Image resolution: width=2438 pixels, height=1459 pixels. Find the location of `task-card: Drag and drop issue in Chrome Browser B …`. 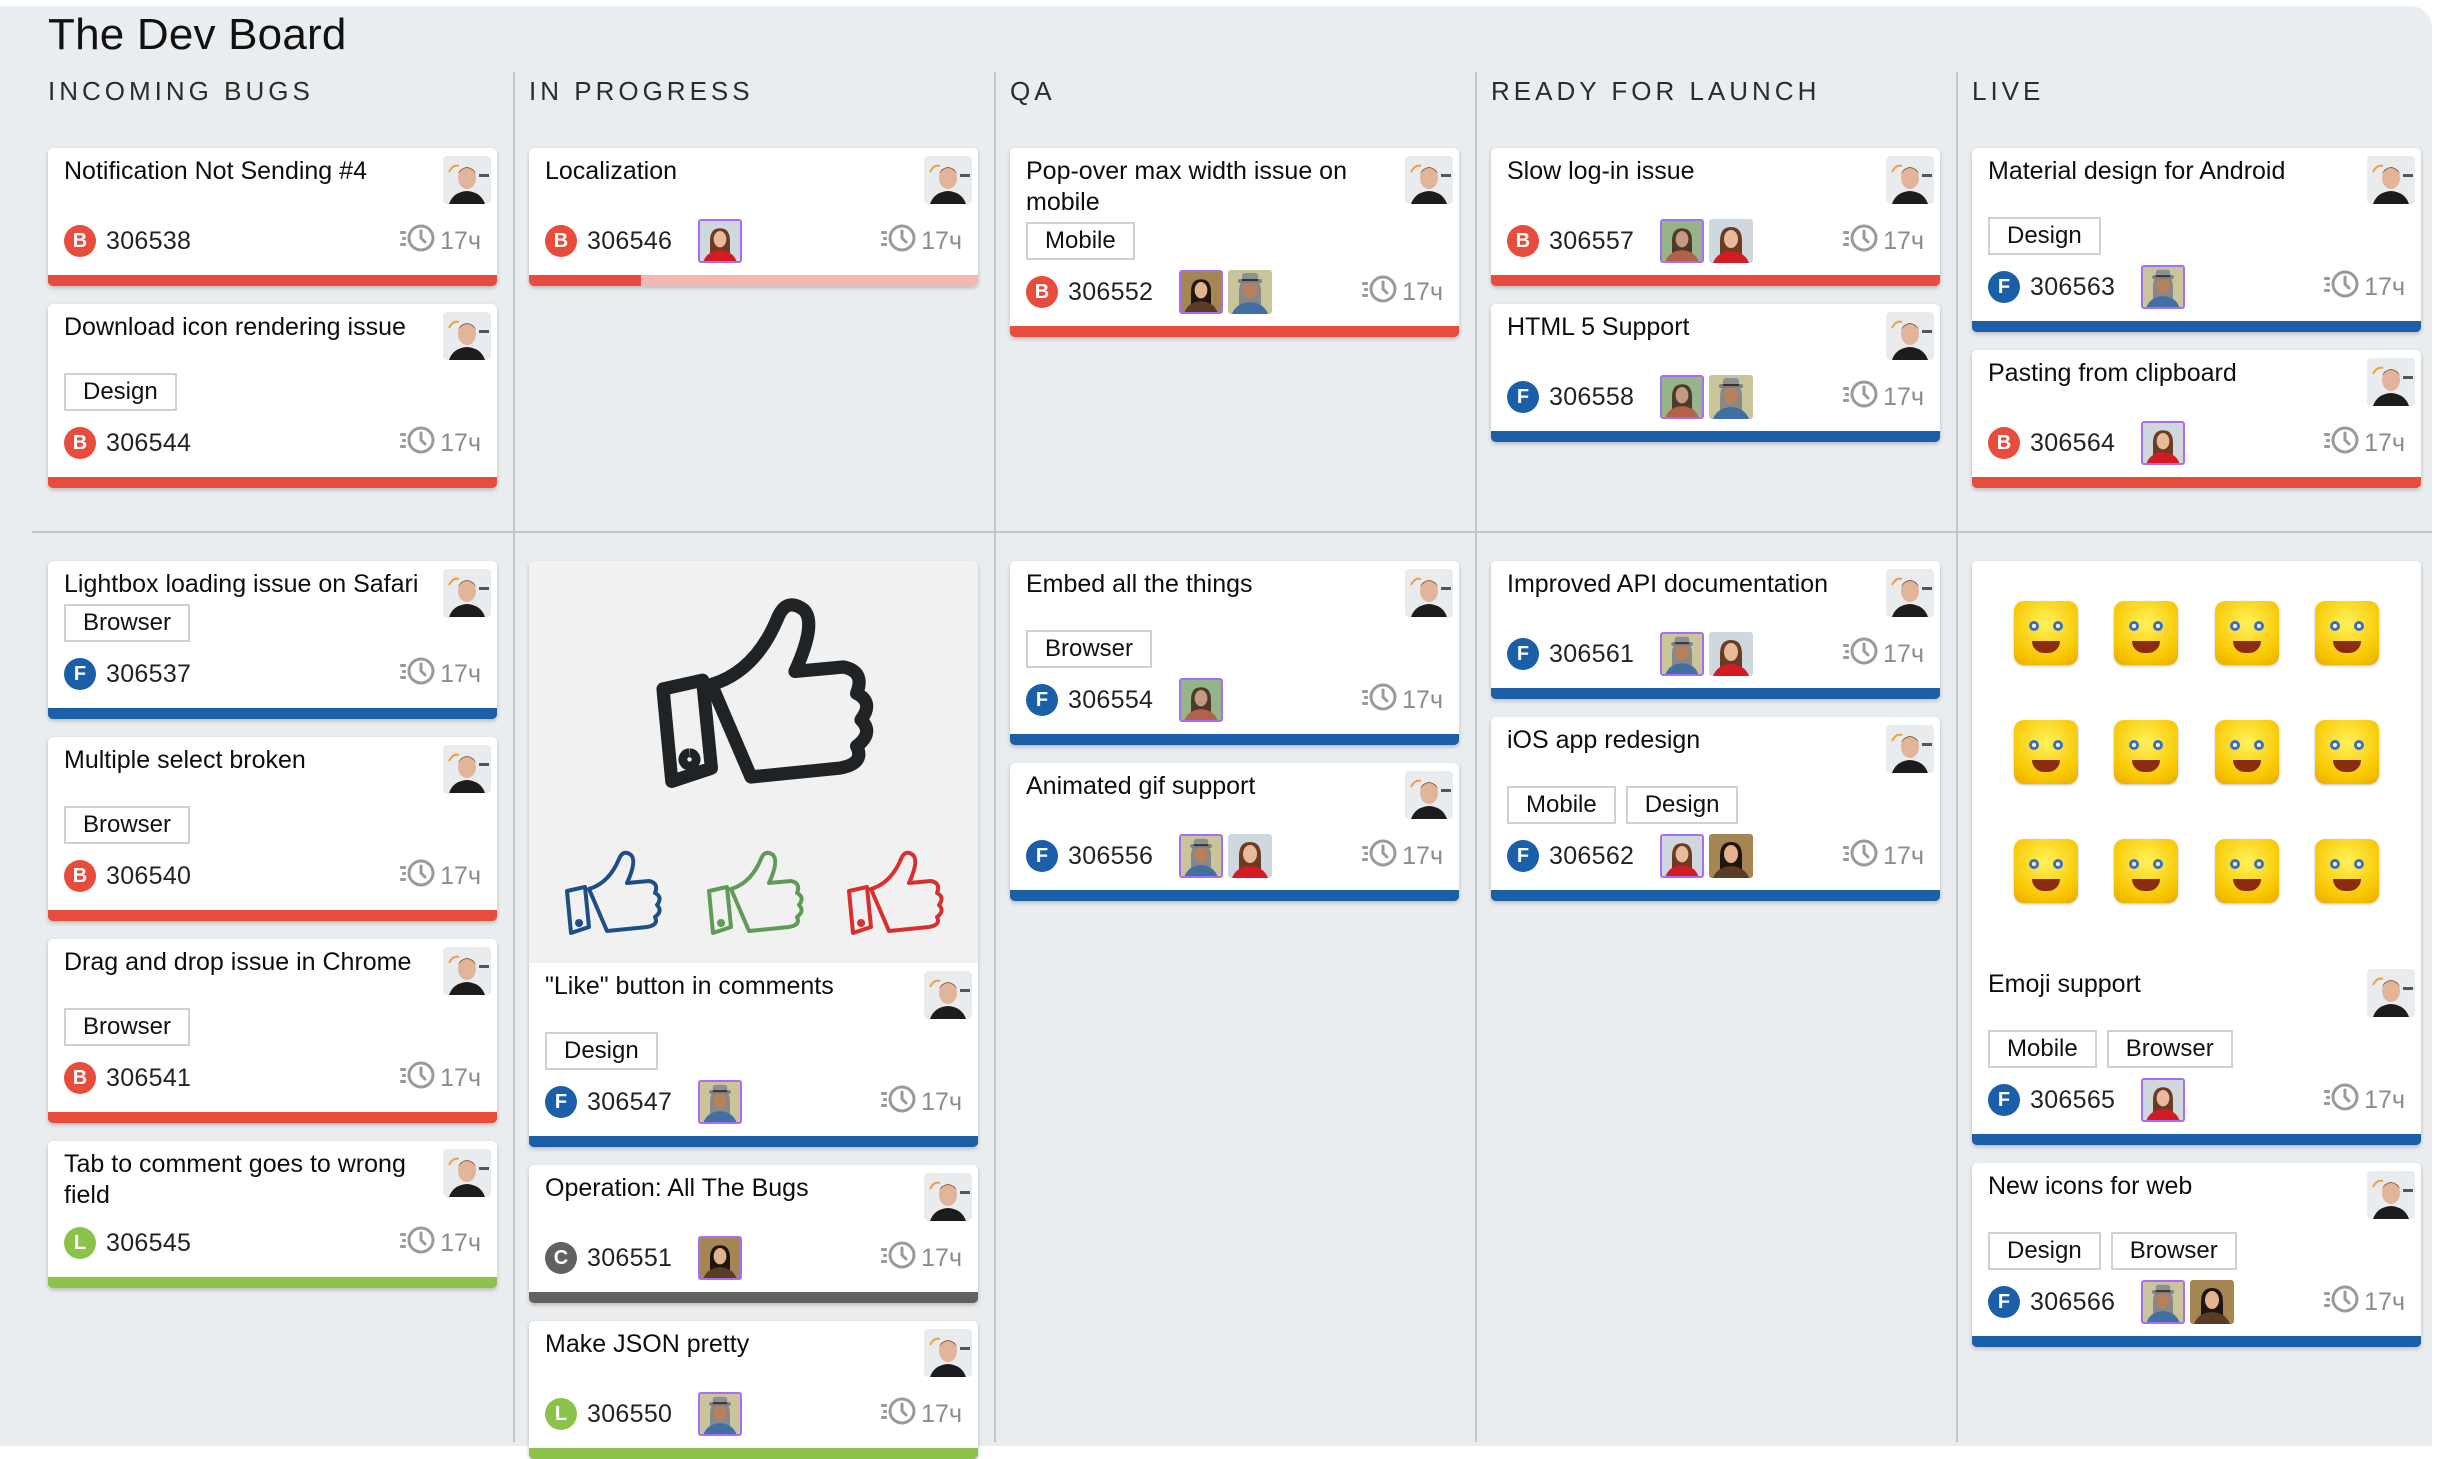

task-card: Drag and drop issue in Chrome Browser B … is located at coordinates (272, 1031).